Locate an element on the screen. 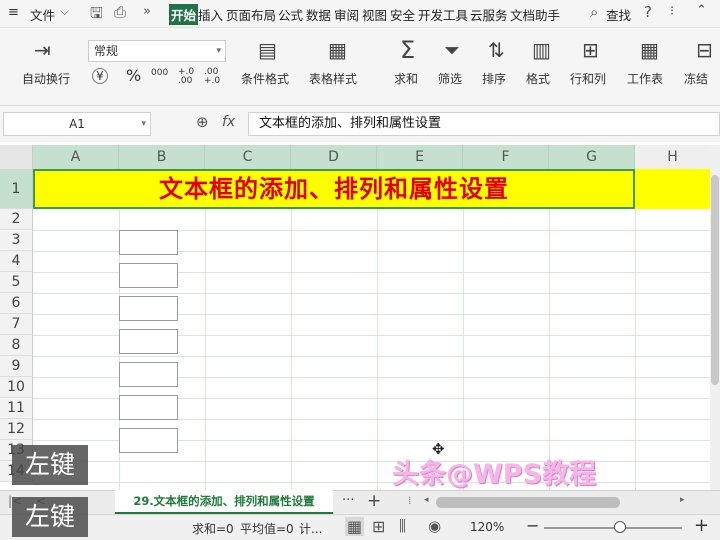 The width and height of the screenshot is (720, 540). menu-file: 文件 is located at coordinates (42, 14).